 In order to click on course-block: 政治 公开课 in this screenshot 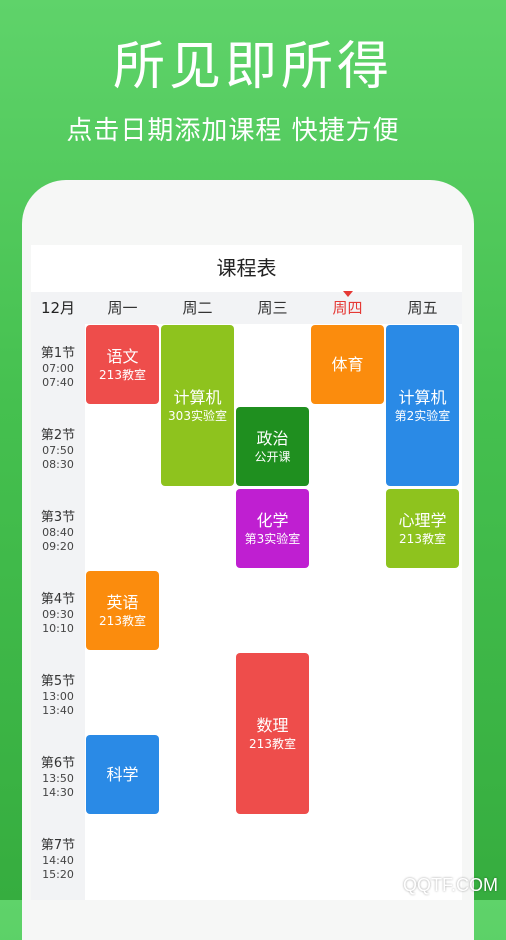, I will do `click(272, 446)`.